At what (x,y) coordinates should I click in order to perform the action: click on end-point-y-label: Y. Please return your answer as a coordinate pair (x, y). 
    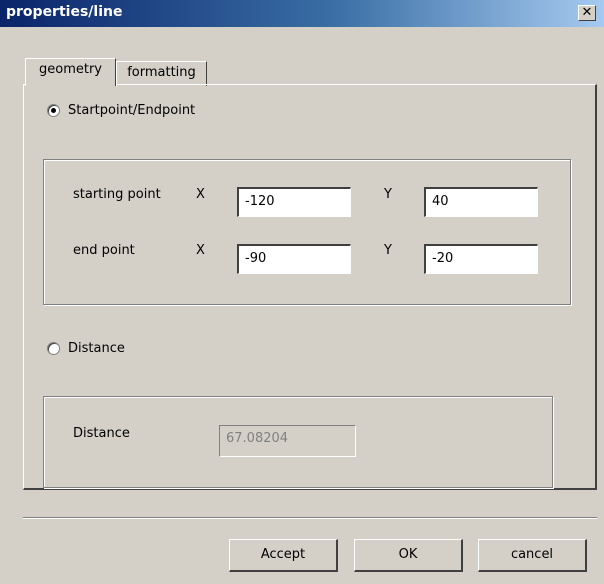
    Looking at the image, I should click on (388, 250).